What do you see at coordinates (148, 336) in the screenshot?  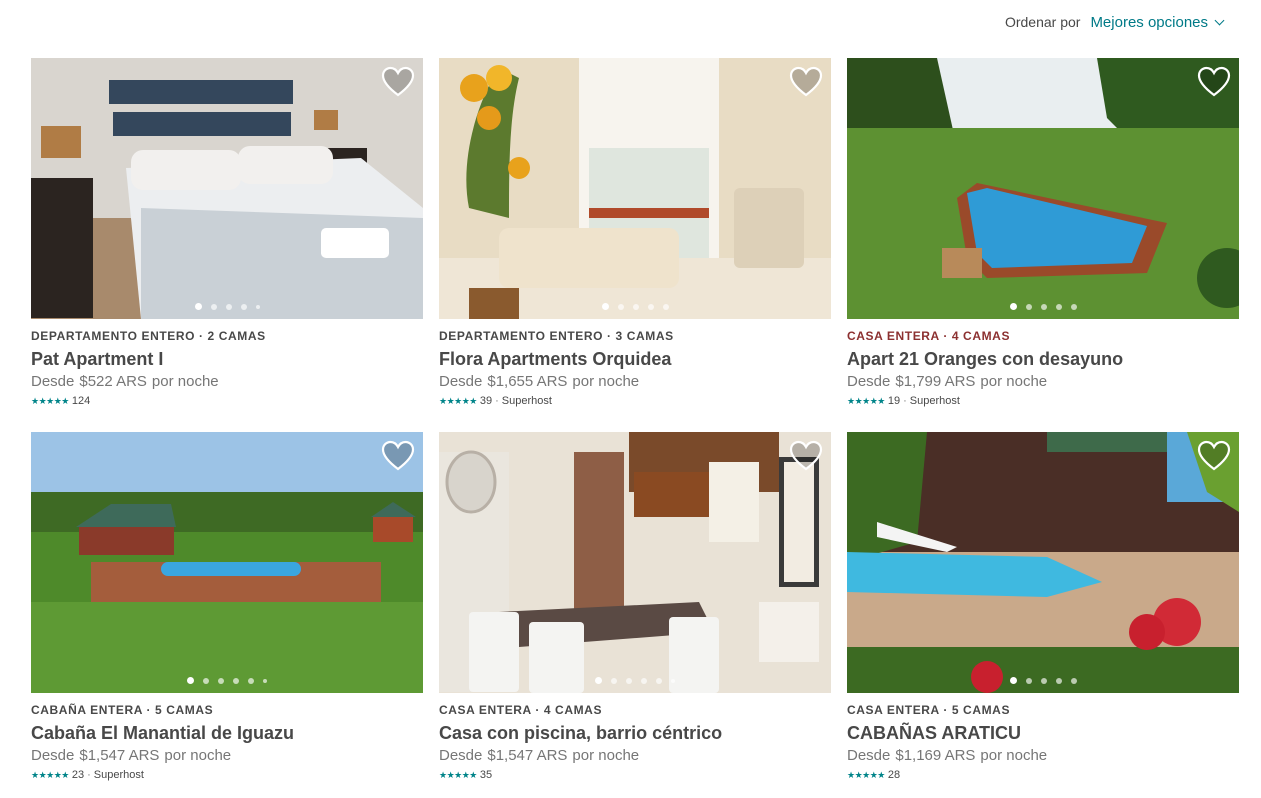 I see `listing-kicker: DEPARTAMENTO ENTERO · 2 CAMAS` at bounding box center [148, 336].